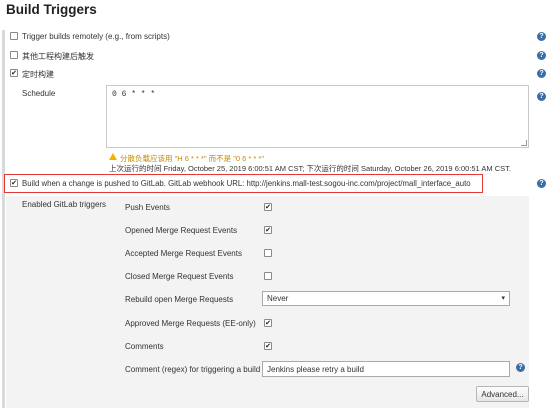 This screenshot has height=408, width=554. Describe the element at coordinates (386, 369) in the screenshot. I see `comment-regex-input: Jenkins please retry a build` at that location.